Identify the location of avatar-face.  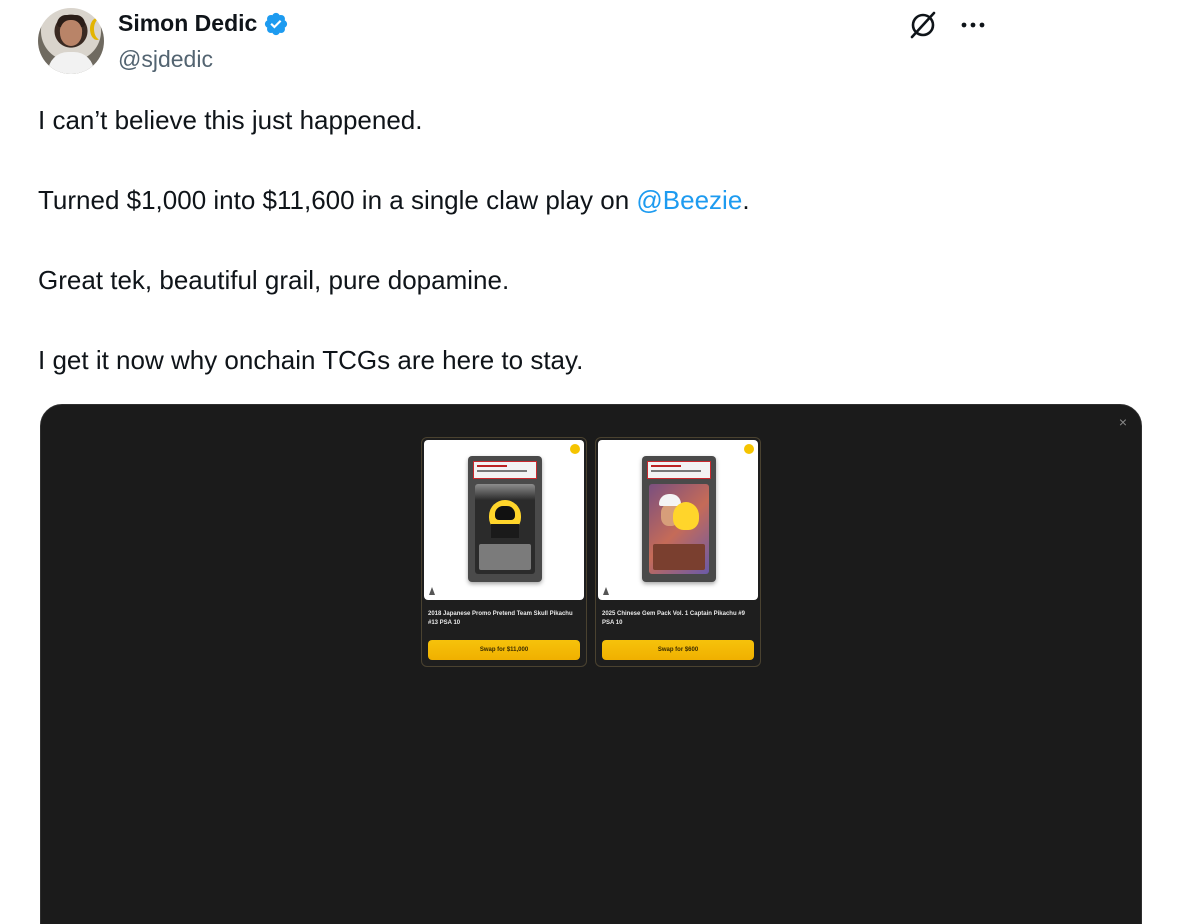
(71, 33).